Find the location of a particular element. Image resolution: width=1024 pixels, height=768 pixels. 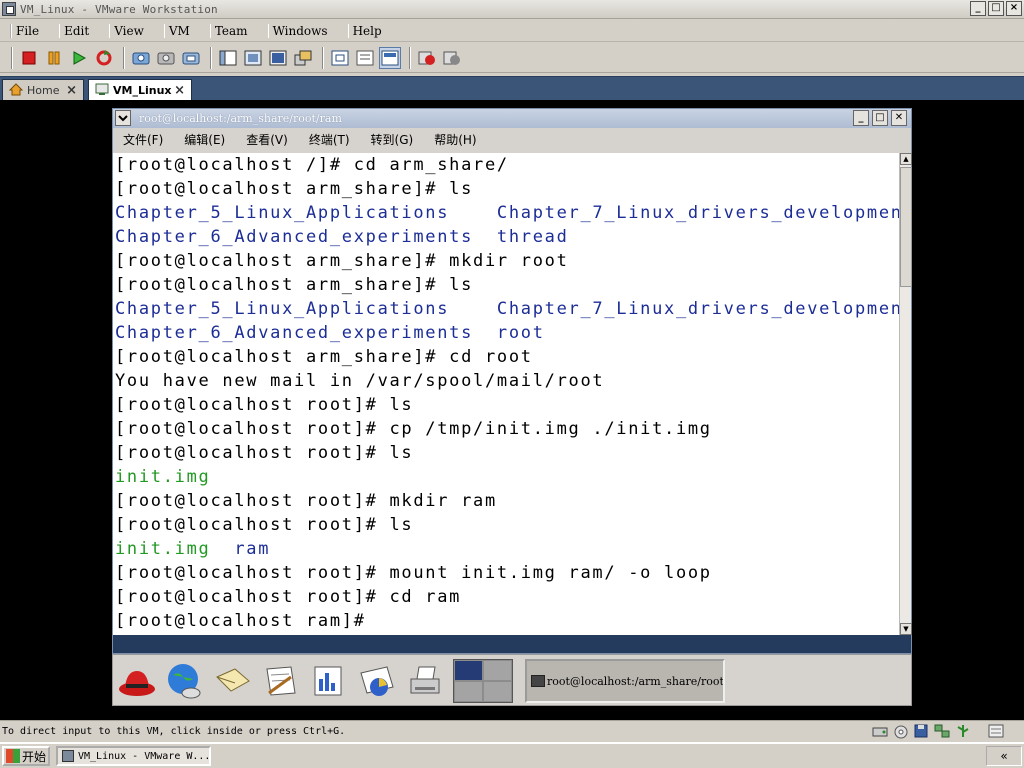

app-title: VM_Linux - VMware Workstation is located at coordinates (119, 9).